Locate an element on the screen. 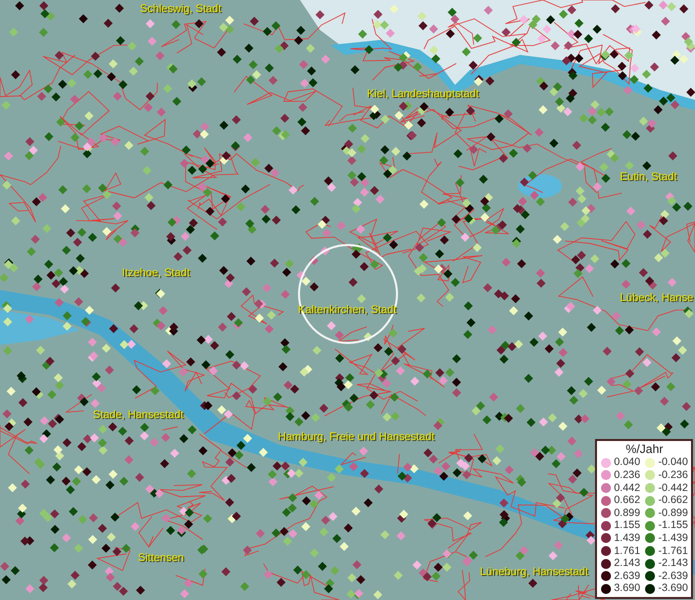  place-label: Itzehoe, Stadt is located at coordinates (156, 273).